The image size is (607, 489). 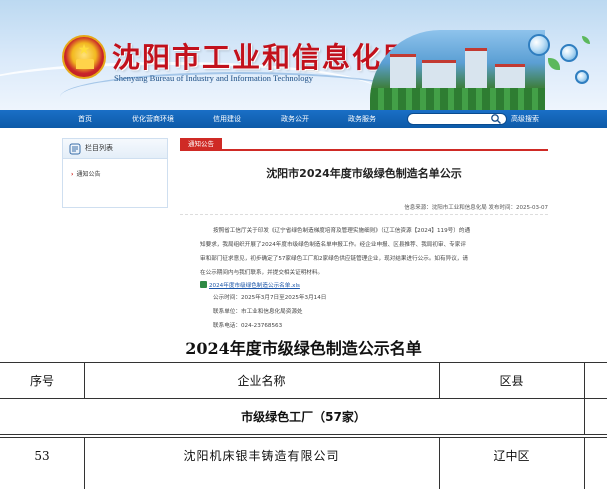 What do you see at coordinates (99, 148) in the screenshot?
I see `sidebar-heading: 栏目列表` at bounding box center [99, 148].